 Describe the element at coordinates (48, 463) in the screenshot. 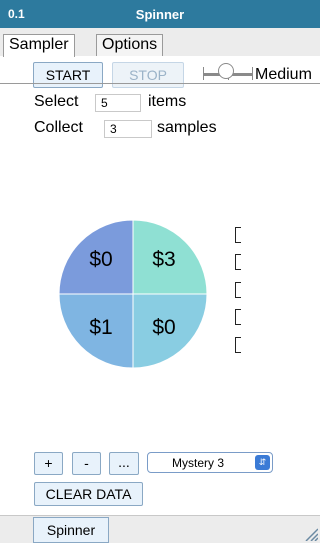

I see `add-section-button: +` at that location.